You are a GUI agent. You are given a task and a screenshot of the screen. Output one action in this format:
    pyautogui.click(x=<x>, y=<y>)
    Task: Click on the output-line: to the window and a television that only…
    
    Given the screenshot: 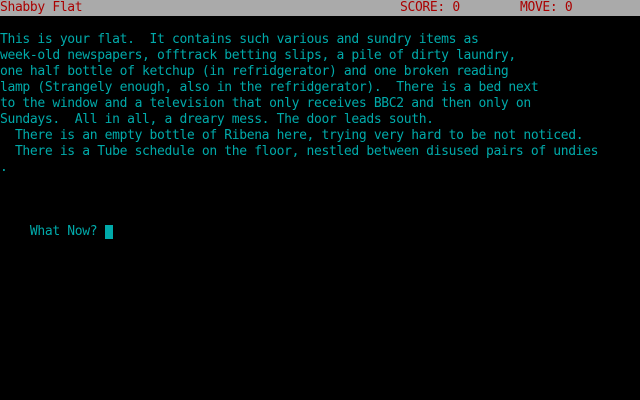 What is the action you would take?
    pyautogui.click(x=265, y=103)
    